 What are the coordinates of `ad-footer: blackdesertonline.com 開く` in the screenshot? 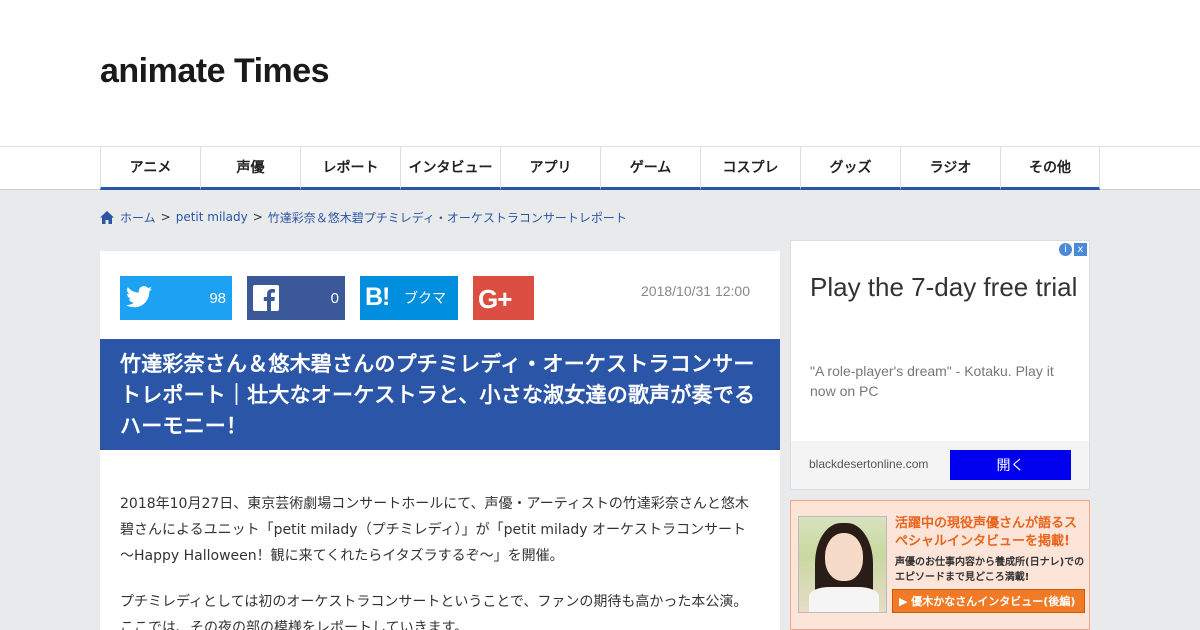 It's located at (940, 465).